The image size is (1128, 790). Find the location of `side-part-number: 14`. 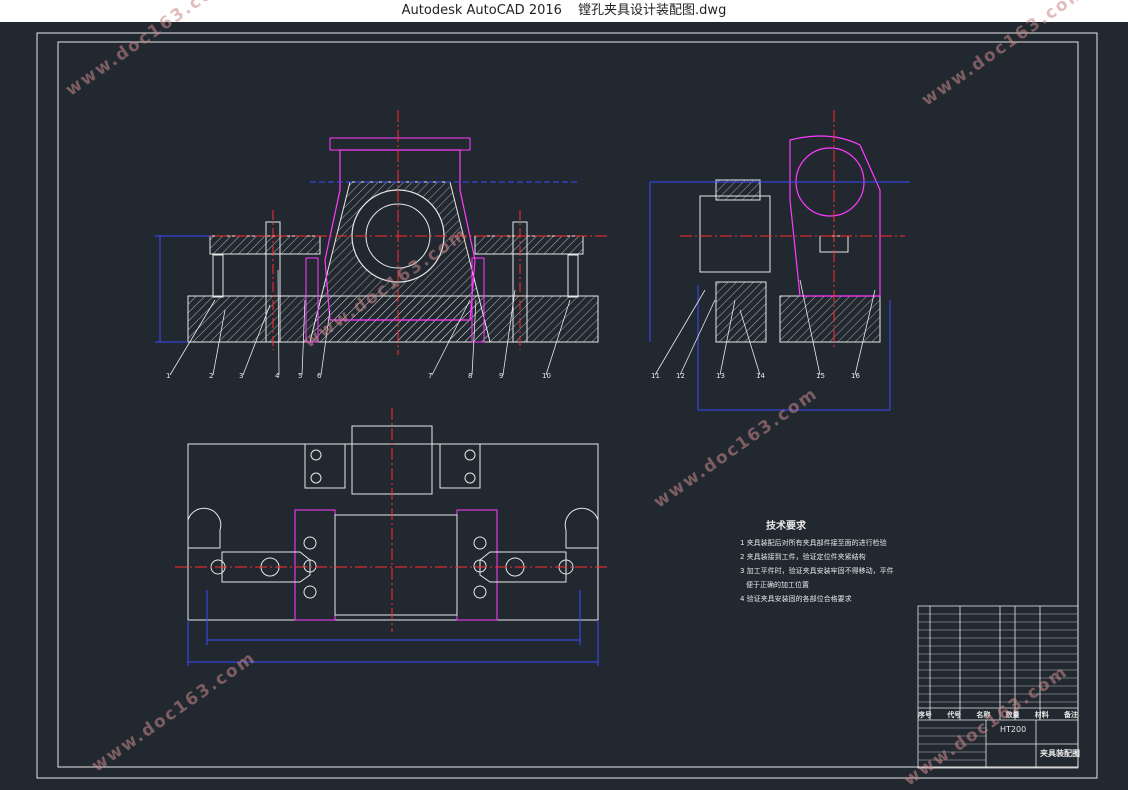

side-part-number: 14 is located at coordinates (760, 376).